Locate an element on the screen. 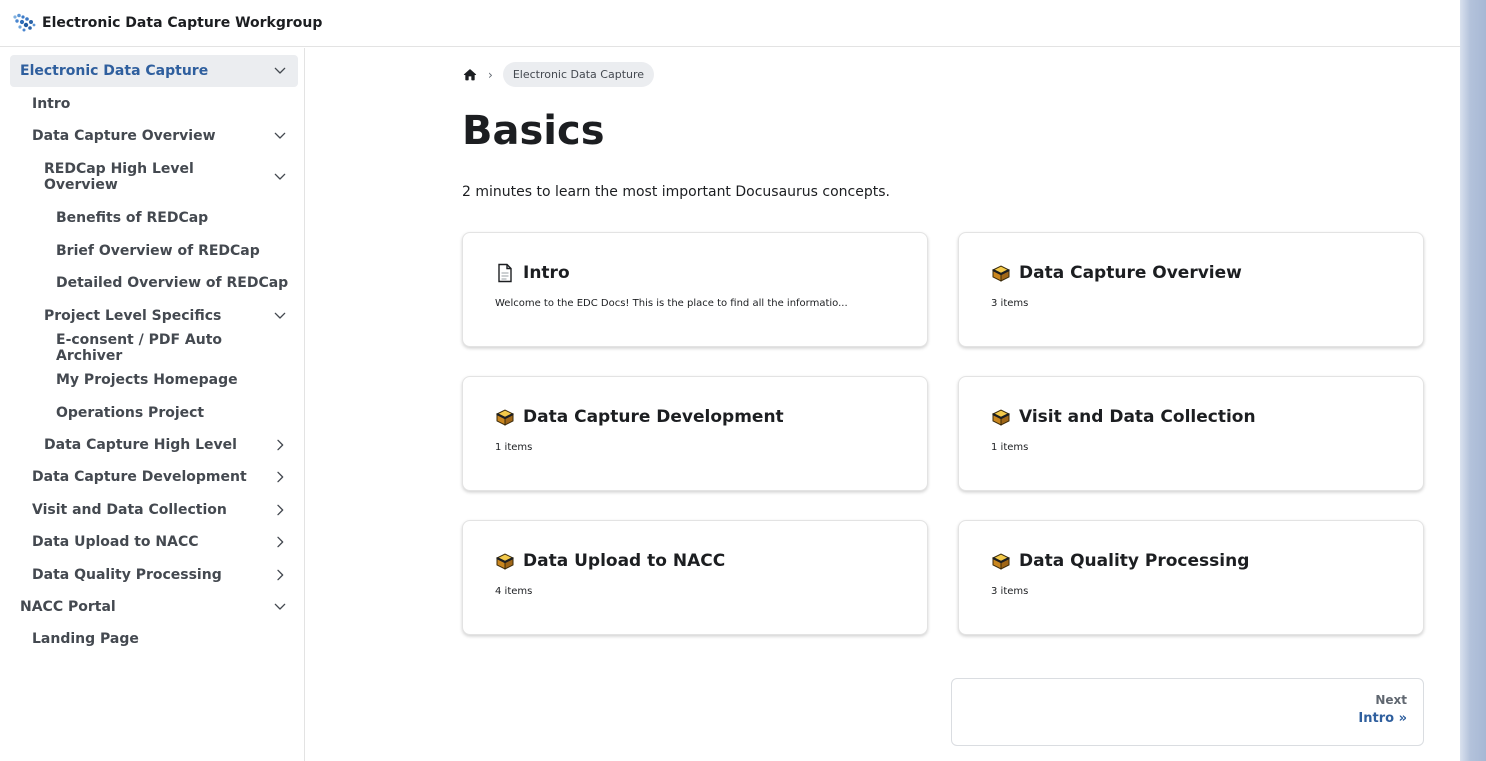  sidebar-item-label: Project Level Specifics is located at coordinates (133, 315).